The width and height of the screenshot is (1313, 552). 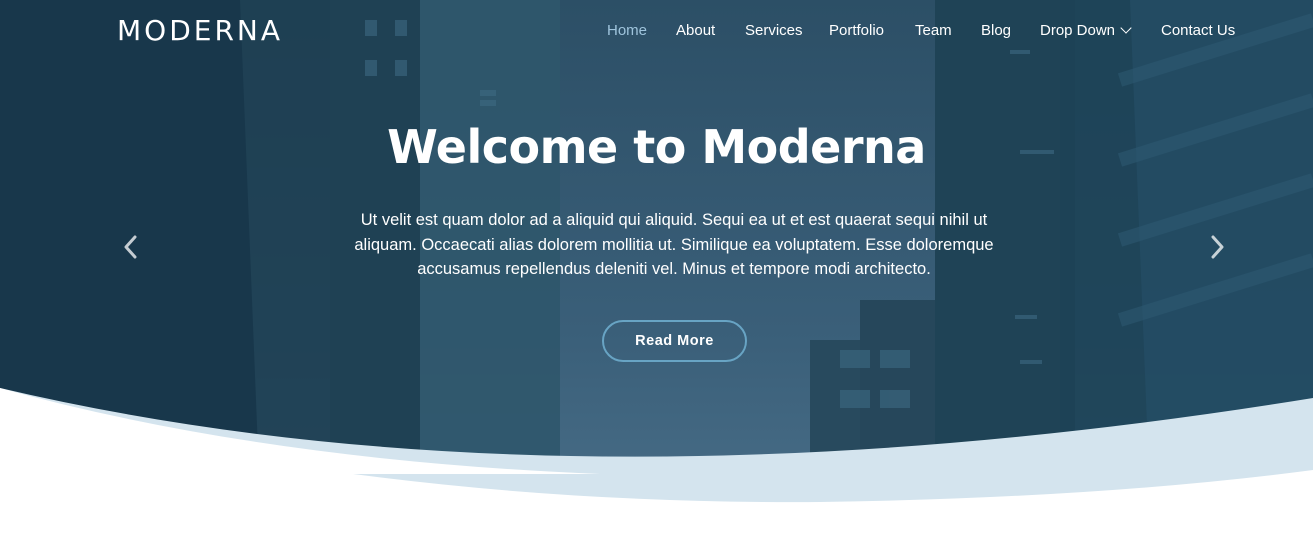 I want to click on carousel-prev-button, so click(x=131, y=247).